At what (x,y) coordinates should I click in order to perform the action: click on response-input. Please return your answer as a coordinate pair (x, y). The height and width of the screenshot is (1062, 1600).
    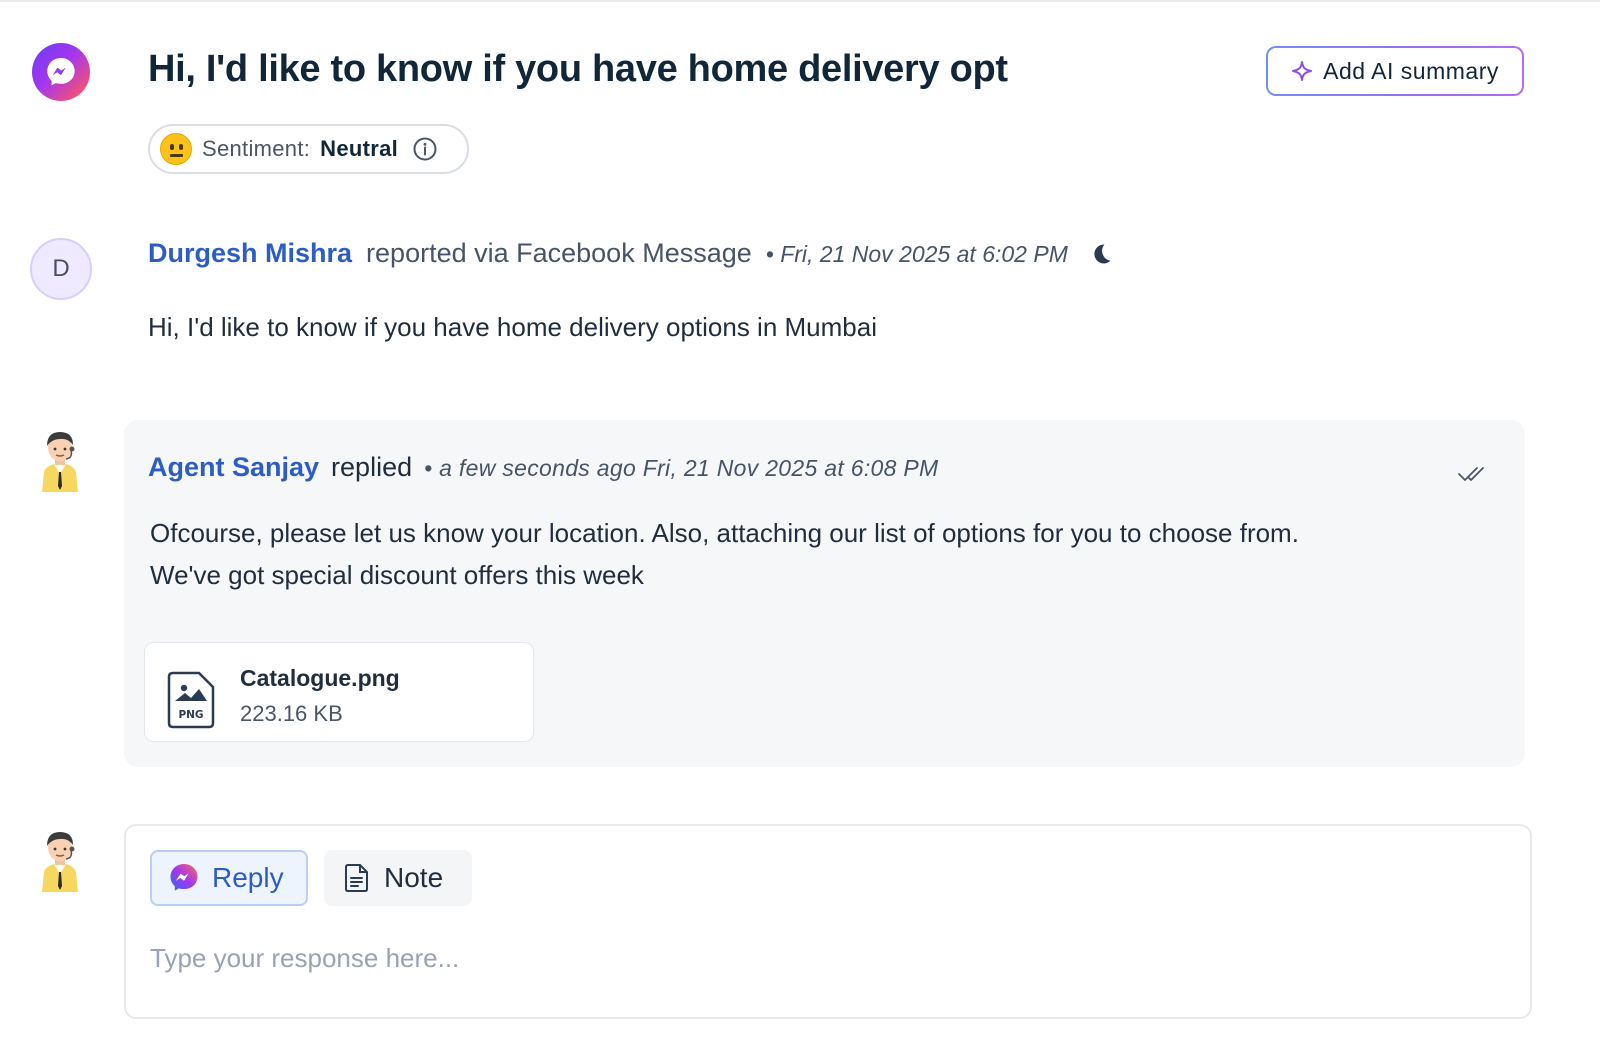
    Looking at the image, I should click on (825, 958).